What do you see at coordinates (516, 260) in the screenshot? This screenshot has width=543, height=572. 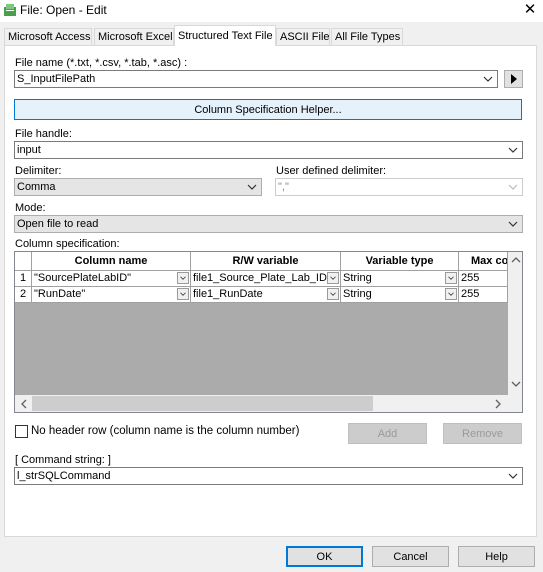 I see `scroll-up-icon` at bounding box center [516, 260].